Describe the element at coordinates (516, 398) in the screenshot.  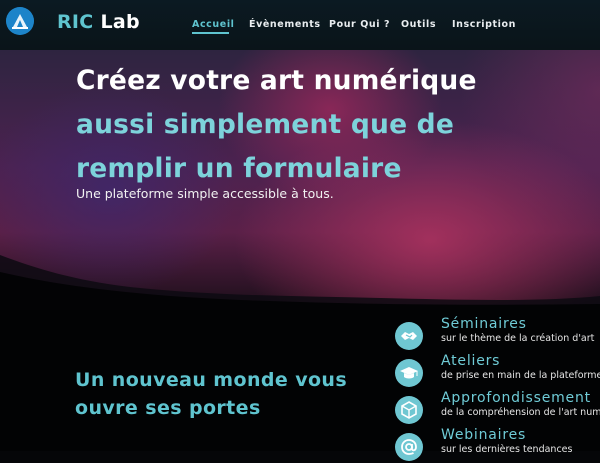
I see `feature-title: Approfondissement` at that location.